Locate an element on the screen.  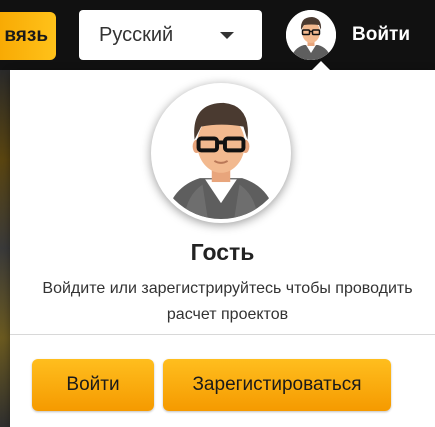
language-select-value: Русский is located at coordinates (136, 34).